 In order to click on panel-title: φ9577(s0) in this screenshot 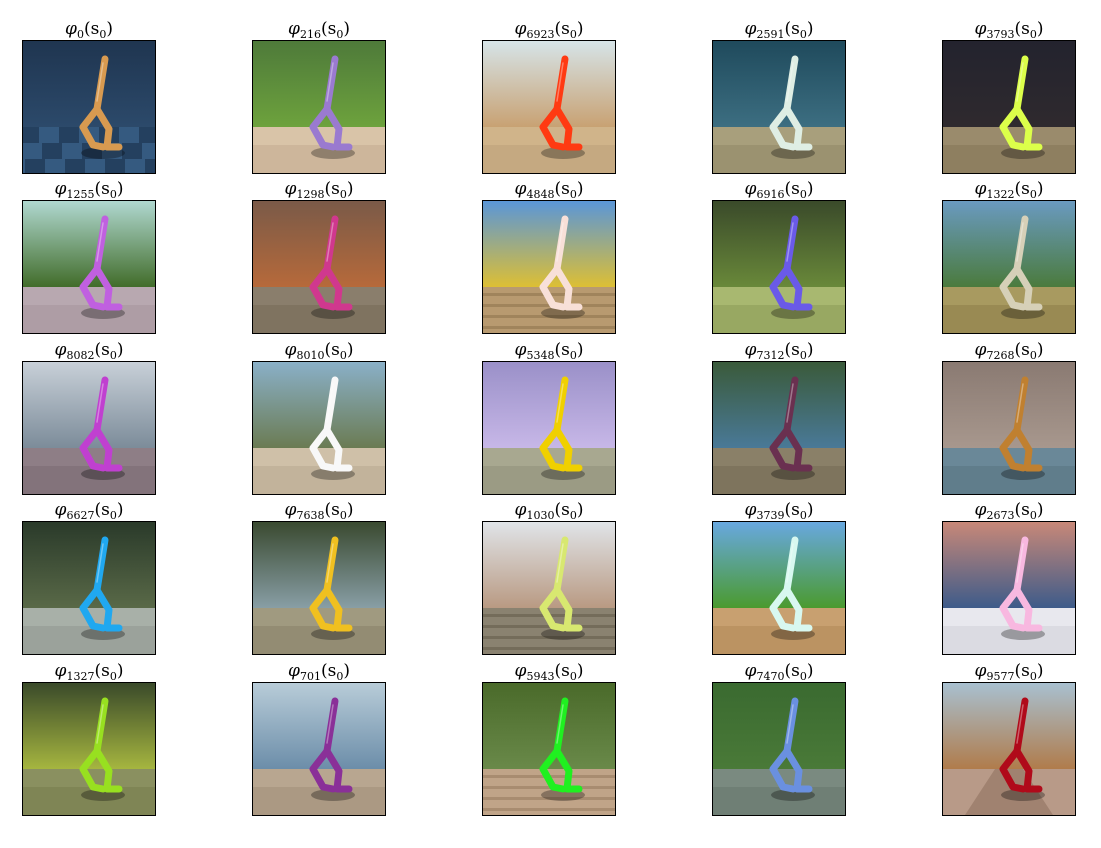, I will do `click(1001, 671)`.